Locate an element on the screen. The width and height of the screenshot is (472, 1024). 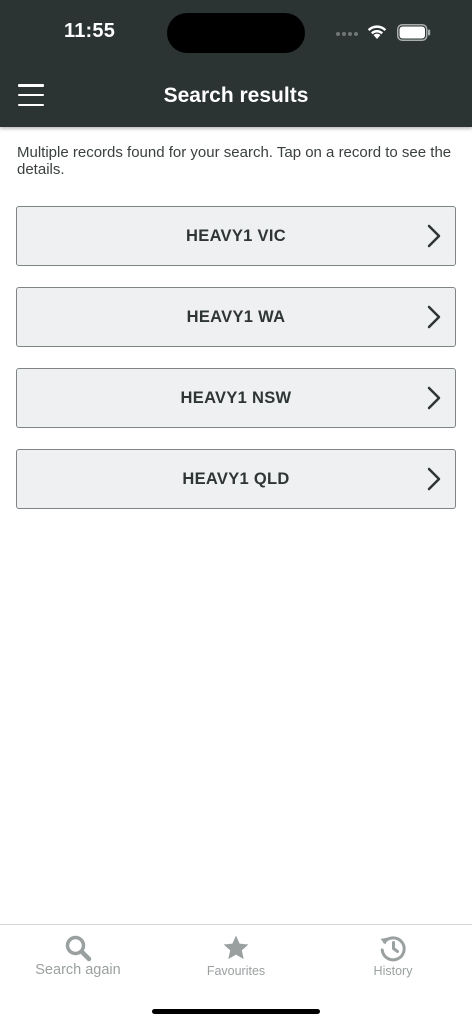
history-icon is located at coordinates (393, 949).